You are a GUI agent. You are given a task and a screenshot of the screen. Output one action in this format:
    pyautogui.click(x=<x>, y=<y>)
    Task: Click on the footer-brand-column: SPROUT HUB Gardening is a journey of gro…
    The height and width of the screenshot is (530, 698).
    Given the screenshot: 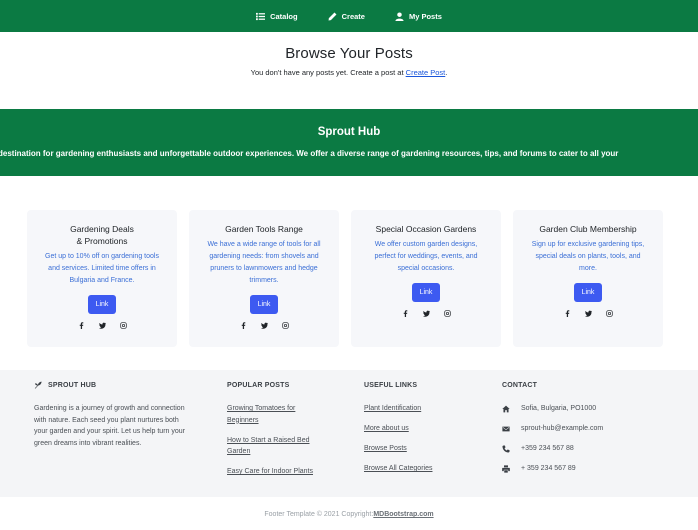 What is the action you would take?
    pyautogui.click(x=114, y=414)
    